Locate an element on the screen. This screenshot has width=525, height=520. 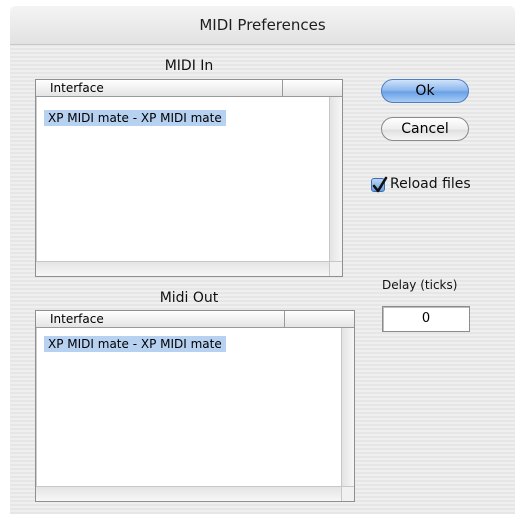
midi-in-list-header: Interface is located at coordinates (189, 88).